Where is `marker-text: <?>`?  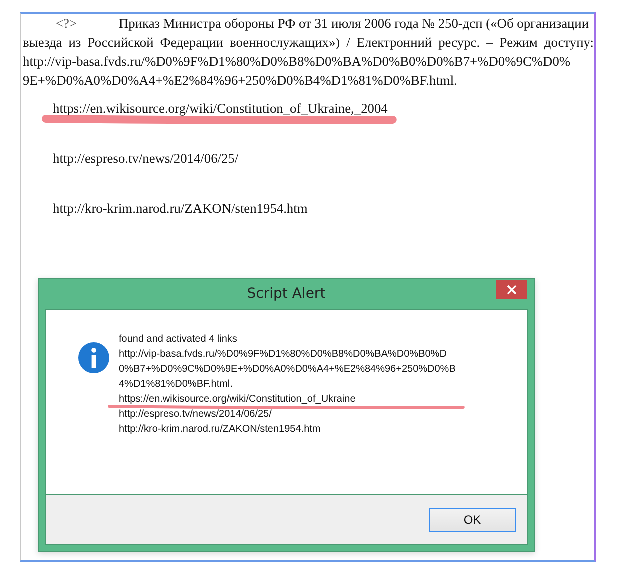
marker-text: <?> is located at coordinates (66, 24).